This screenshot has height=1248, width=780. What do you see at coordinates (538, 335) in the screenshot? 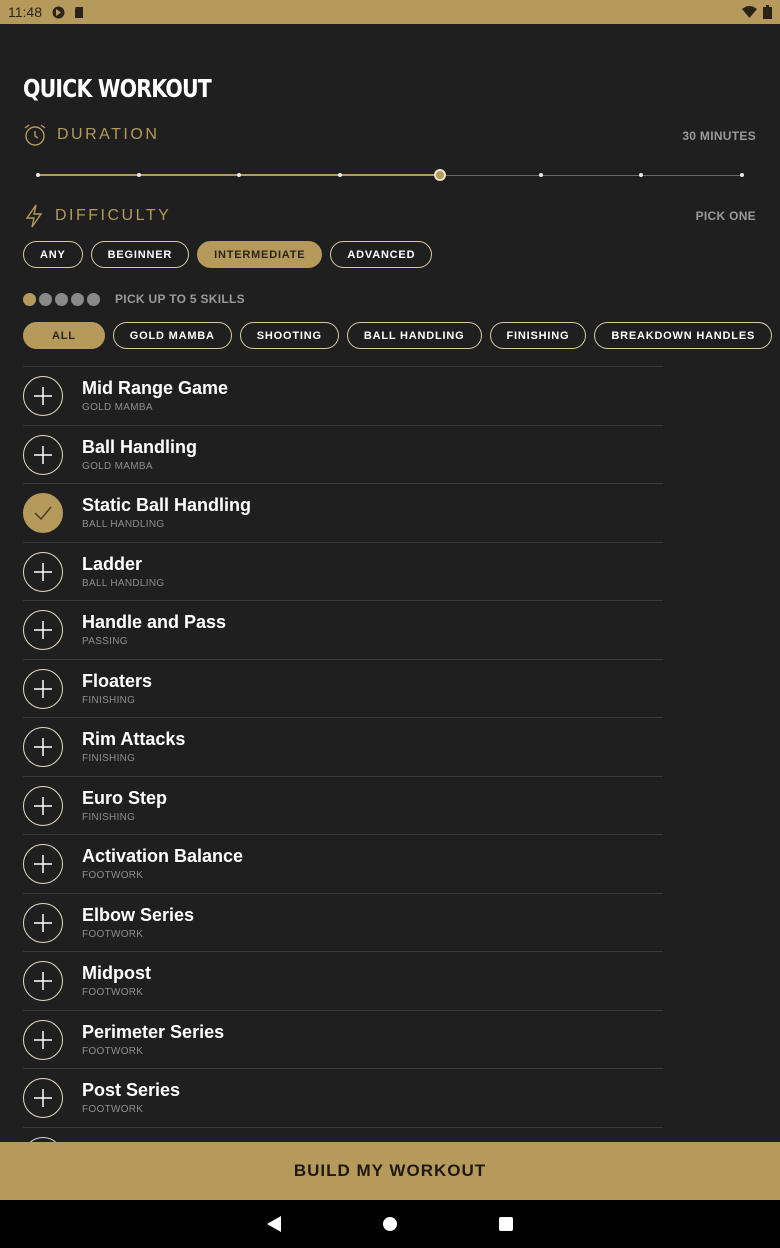
I see `skill-filter-chip-finishing: FINISHING` at bounding box center [538, 335].